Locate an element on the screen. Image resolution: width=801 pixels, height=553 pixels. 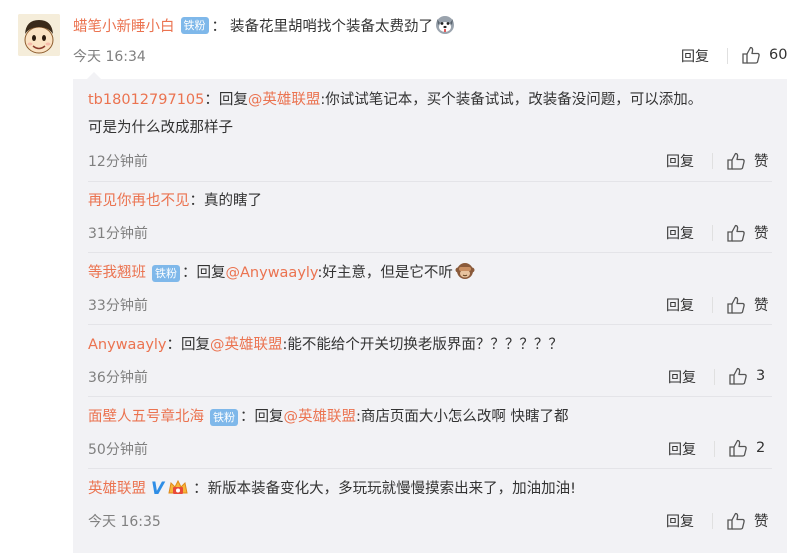
verified-icon: V is located at coordinates (158, 489).